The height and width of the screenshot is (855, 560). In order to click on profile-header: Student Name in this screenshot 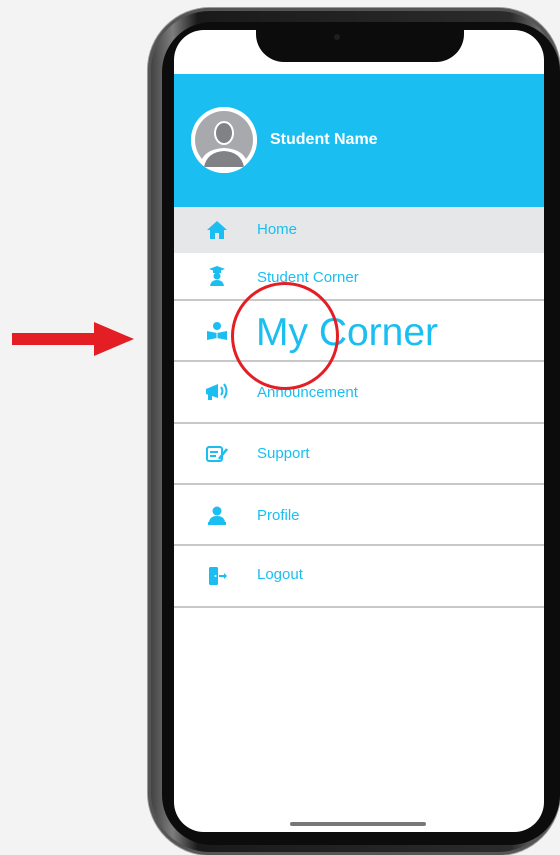, I will do `click(359, 140)`.